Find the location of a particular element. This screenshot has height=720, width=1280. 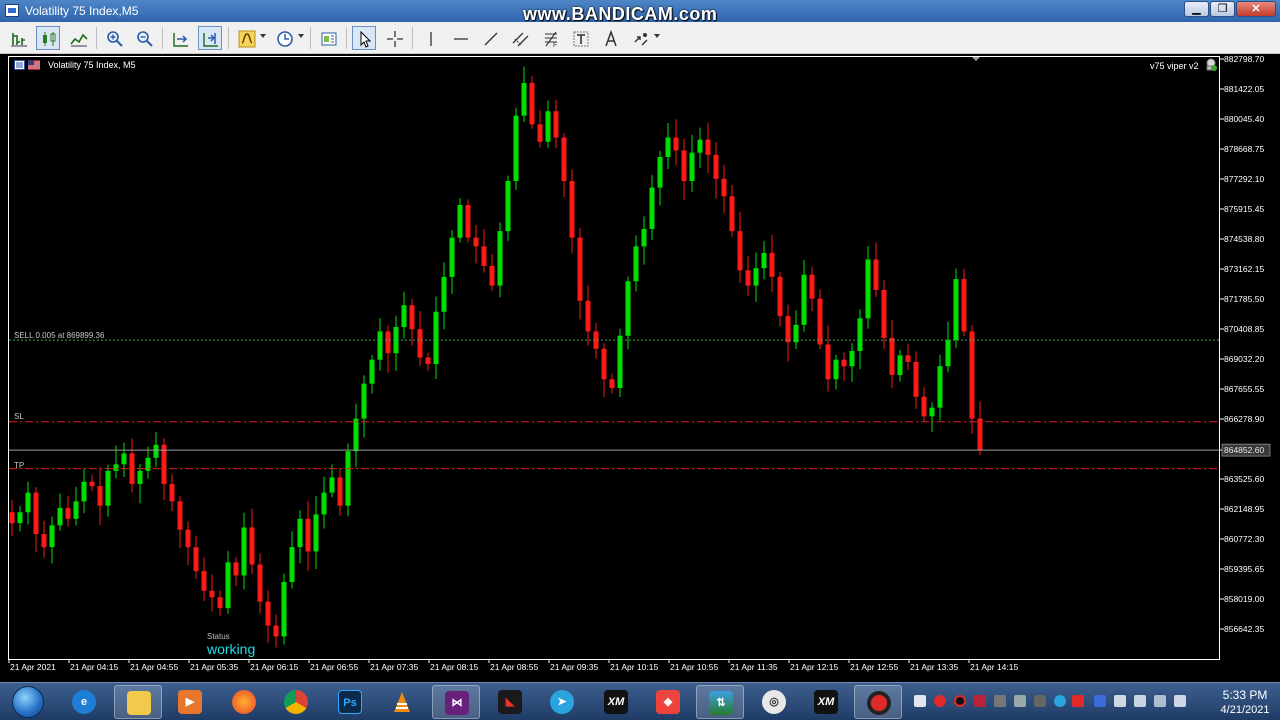

x-axis-label: 21 Apr 04:15 is located at coordinates (94, 667).